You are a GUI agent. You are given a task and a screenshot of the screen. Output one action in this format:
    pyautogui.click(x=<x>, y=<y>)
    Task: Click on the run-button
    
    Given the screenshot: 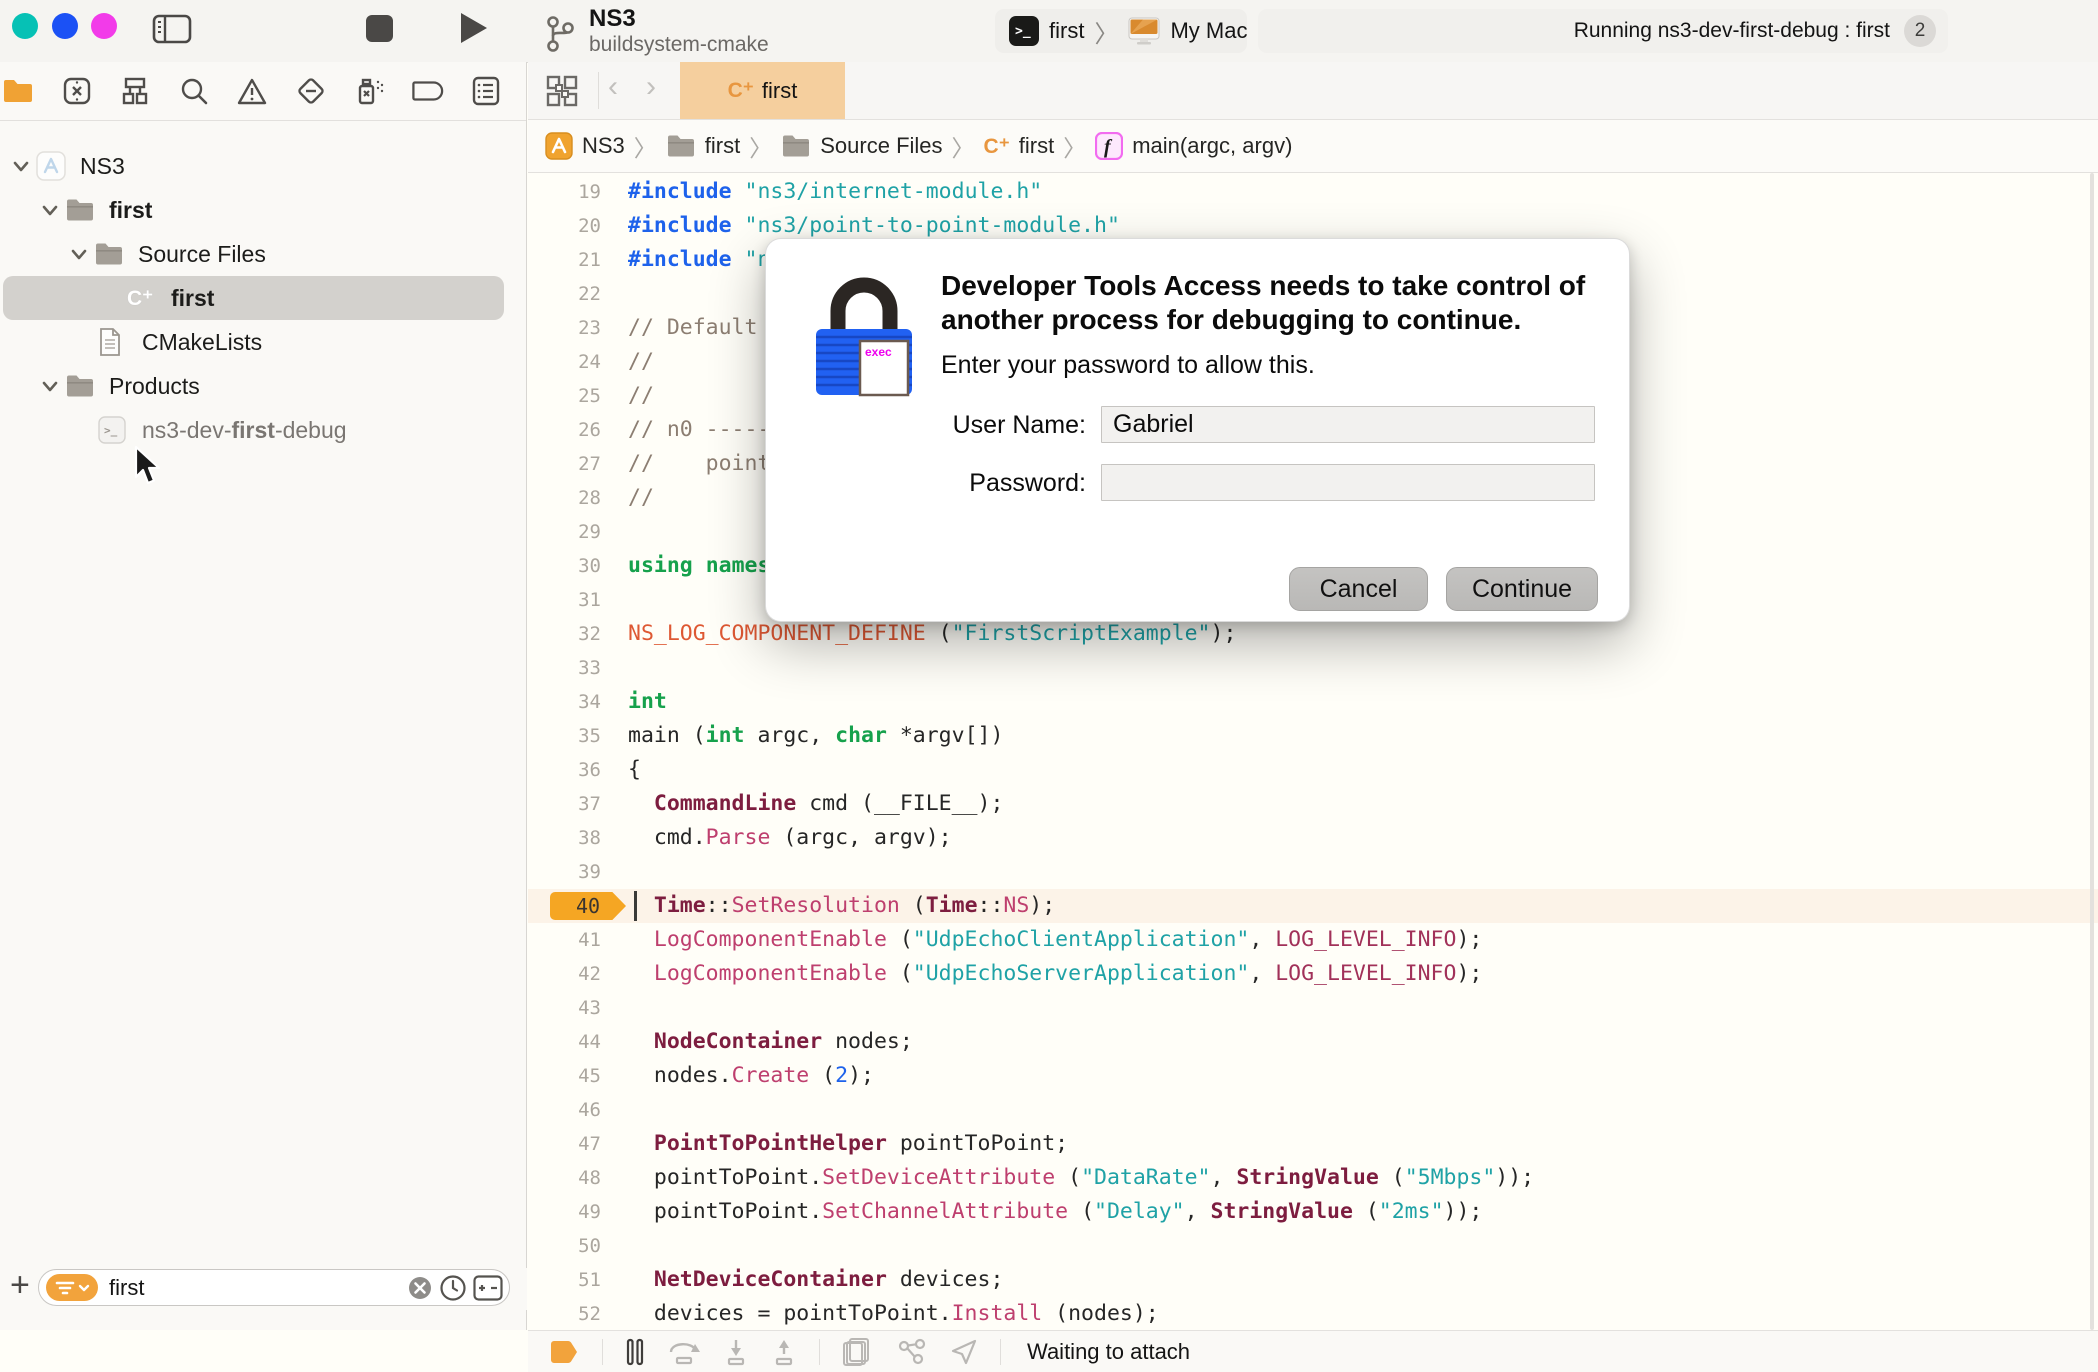 What is the action you would take?
    pyautogui.click(x=474, y=28)
    